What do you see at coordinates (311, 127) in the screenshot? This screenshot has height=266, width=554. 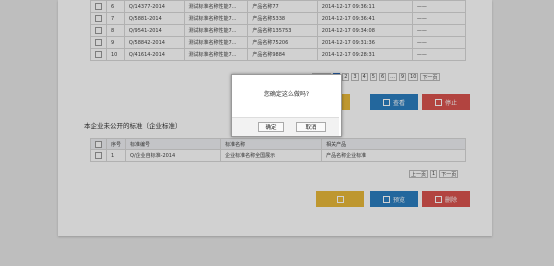 I see `cancel-button: 取消` at bounding box center [311, 127].